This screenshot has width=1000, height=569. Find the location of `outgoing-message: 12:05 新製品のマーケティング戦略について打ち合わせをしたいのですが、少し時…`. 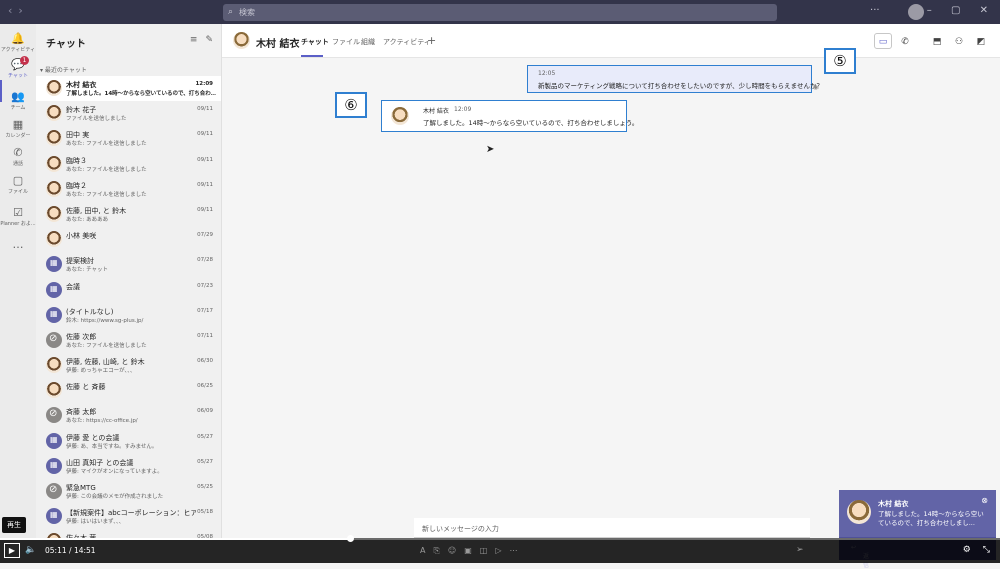

outgoing-message: 12:05 新製品のマーケティング戦略について打ち合わせをしたいのですが、少し時… is located at coordinates (675, 79).